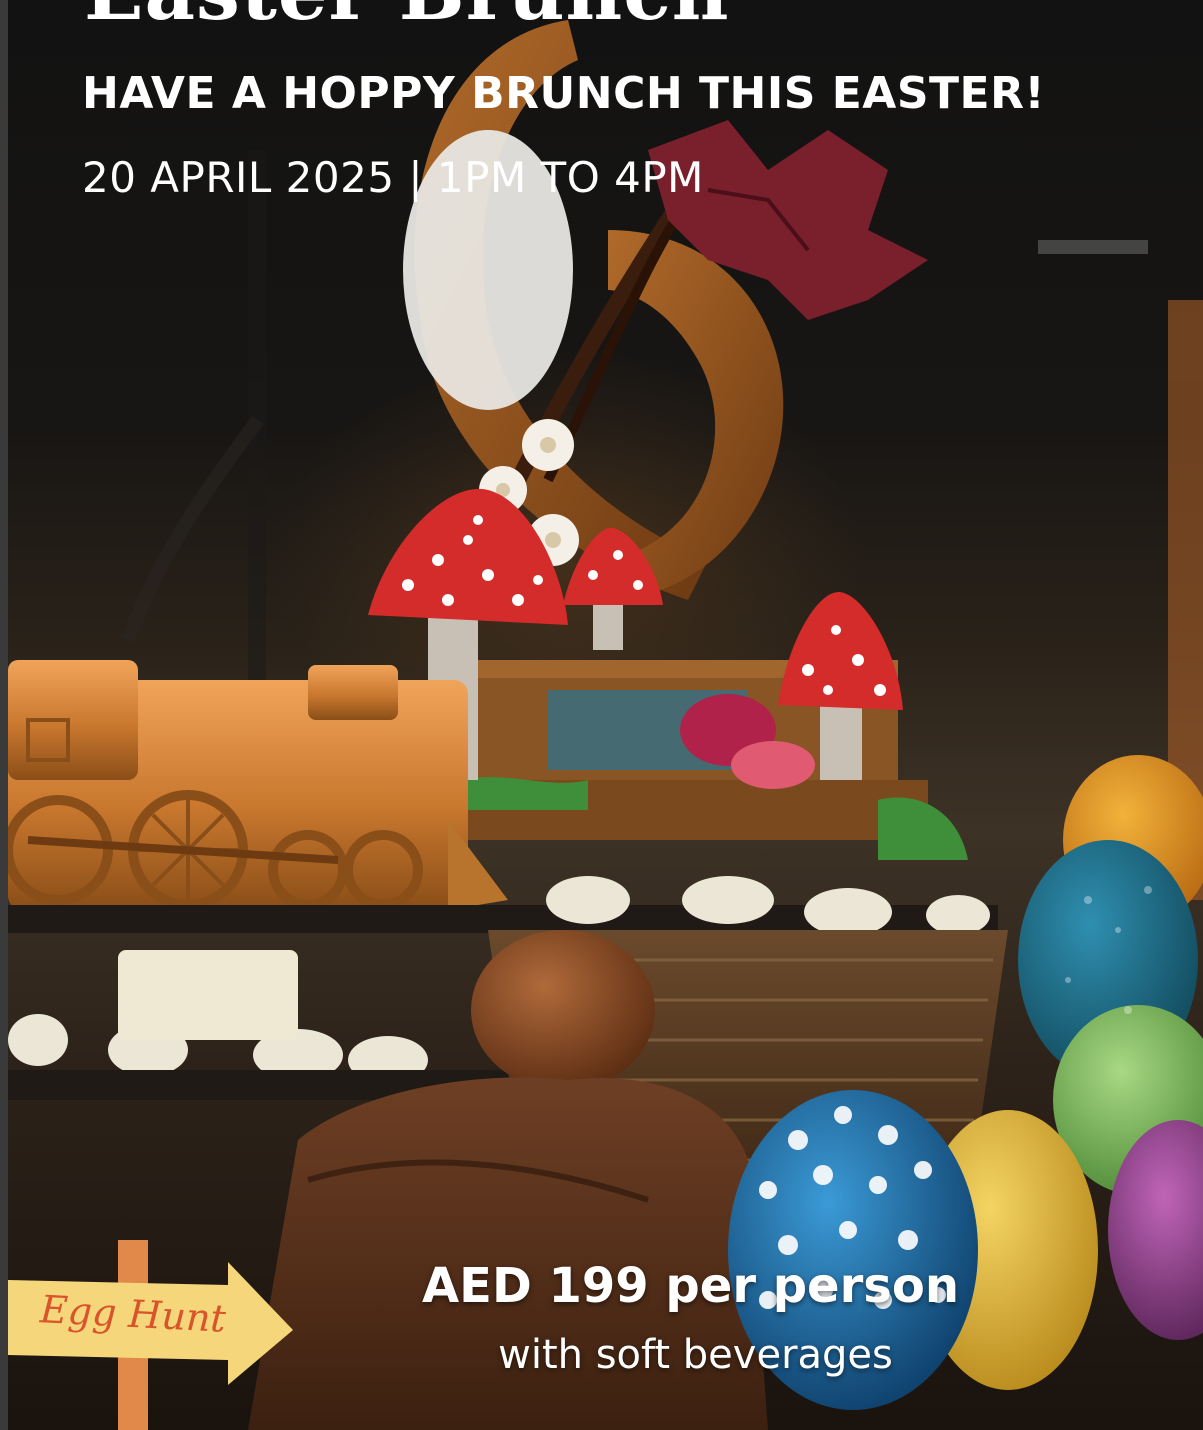 The height and width of the screenshot is (1430, 1203). I want to click on headline: Easter Brunch, so click(406, 16).